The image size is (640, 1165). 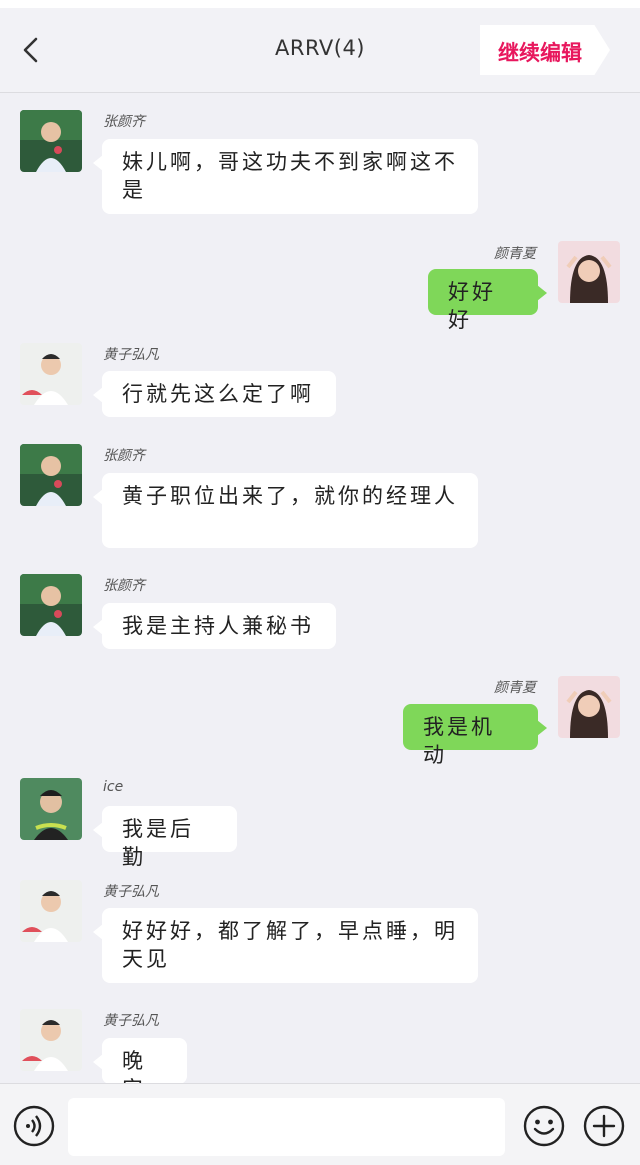 What do you see at coordinates (540, 53) in the screenshot?
I see `continue-editing-label: 继续编辑` at bounding box center [540, 53].